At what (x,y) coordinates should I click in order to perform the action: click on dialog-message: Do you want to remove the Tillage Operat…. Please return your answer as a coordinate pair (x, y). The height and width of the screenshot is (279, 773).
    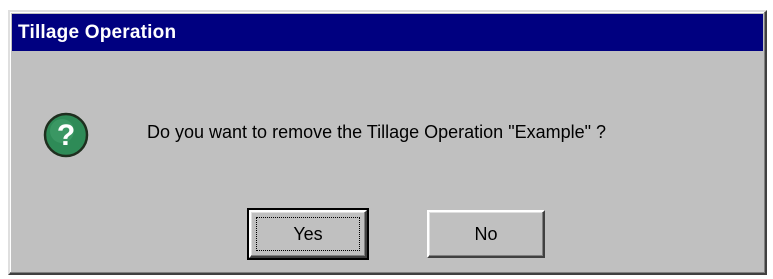
    Looking at the image, I should click on (377, 132).